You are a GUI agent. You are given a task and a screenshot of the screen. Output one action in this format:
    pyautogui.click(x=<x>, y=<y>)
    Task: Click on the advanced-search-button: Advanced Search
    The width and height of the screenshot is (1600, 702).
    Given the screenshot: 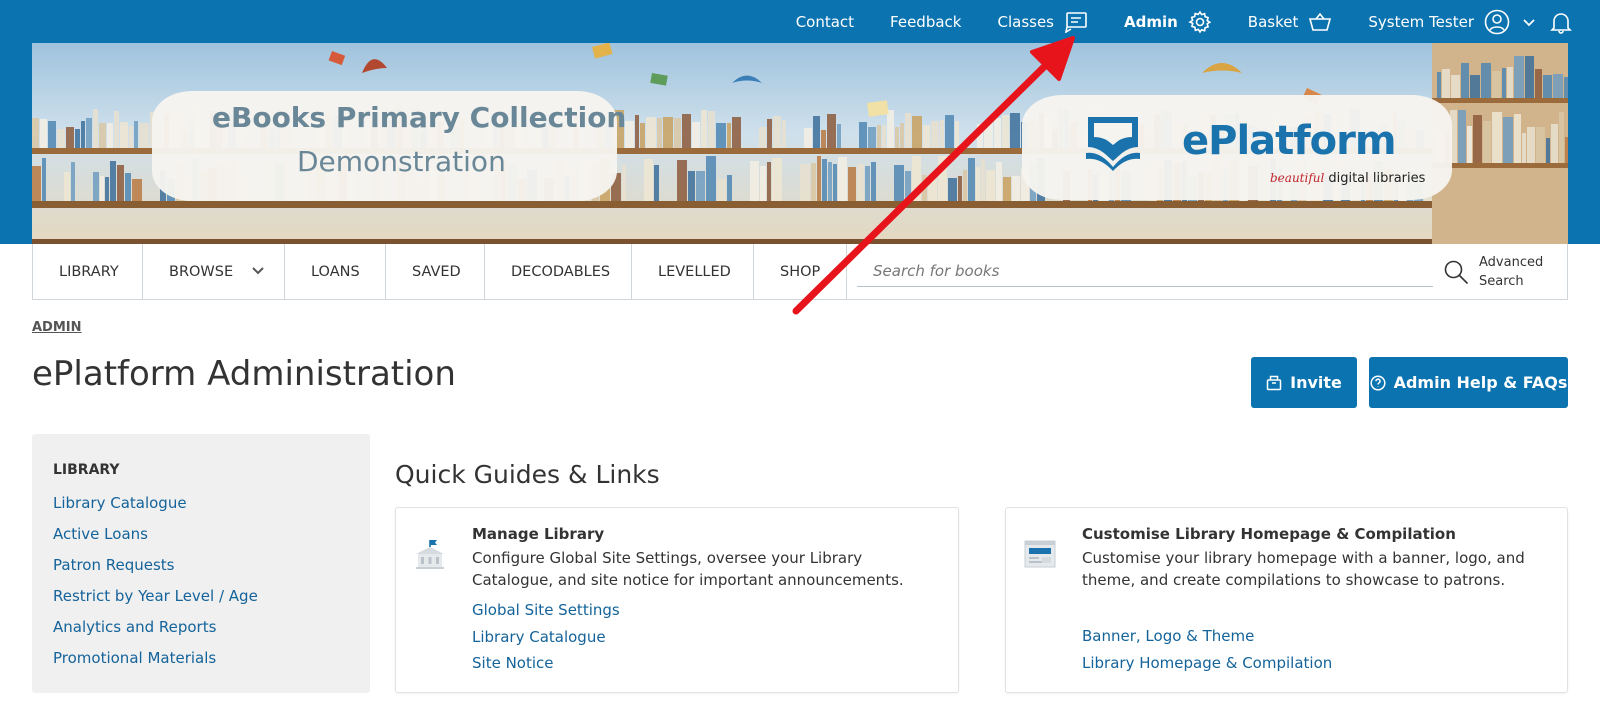 What is the action you would take?
    pyautogui.click(x=1496, y=272)
    